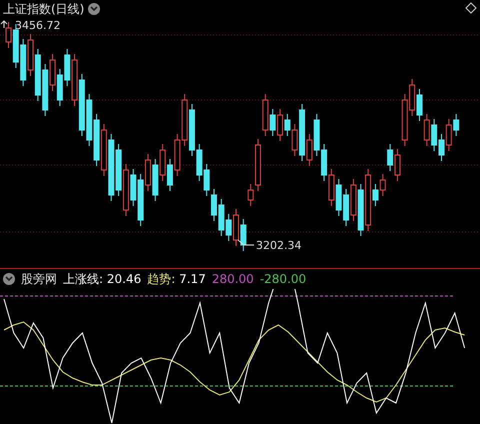 The image size is (480, 424). What do you see at coordinates (4, 24) in the screenshot?
I see `high-marker-drawing` at bounding box center [4, 24].